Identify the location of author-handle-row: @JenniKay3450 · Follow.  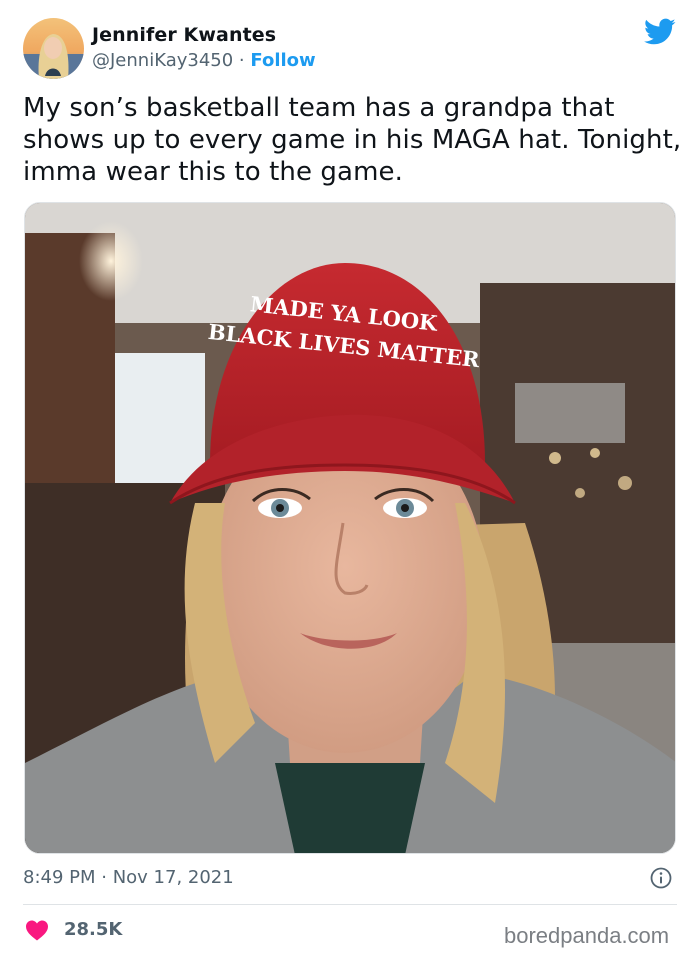
(204, 60).